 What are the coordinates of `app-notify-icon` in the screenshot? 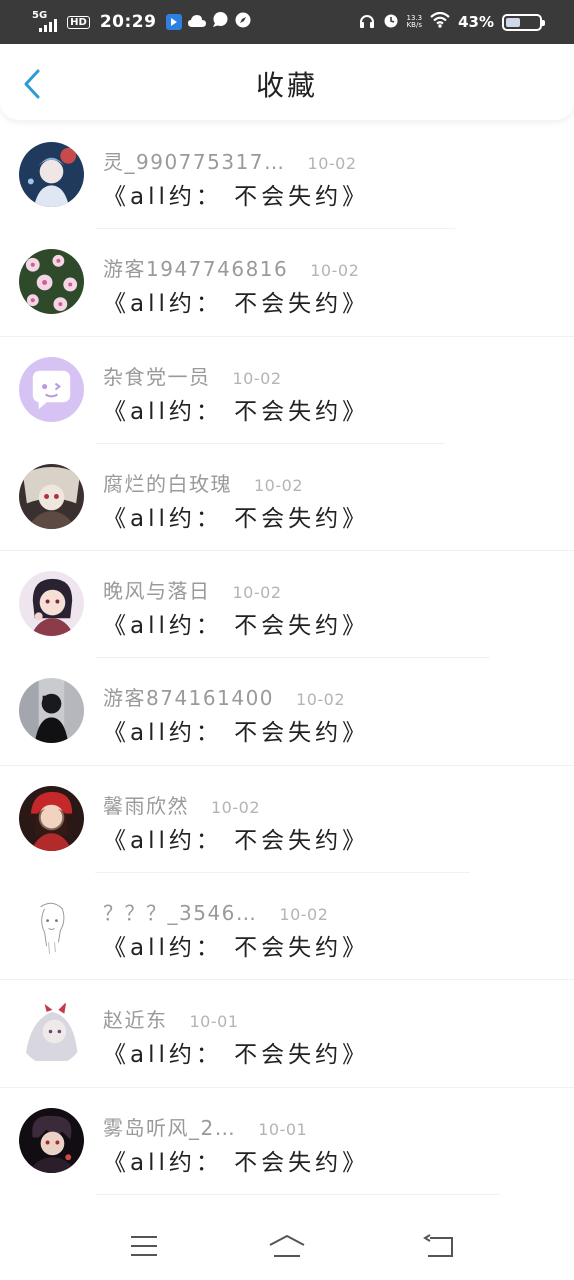 It's located at (174, 22).